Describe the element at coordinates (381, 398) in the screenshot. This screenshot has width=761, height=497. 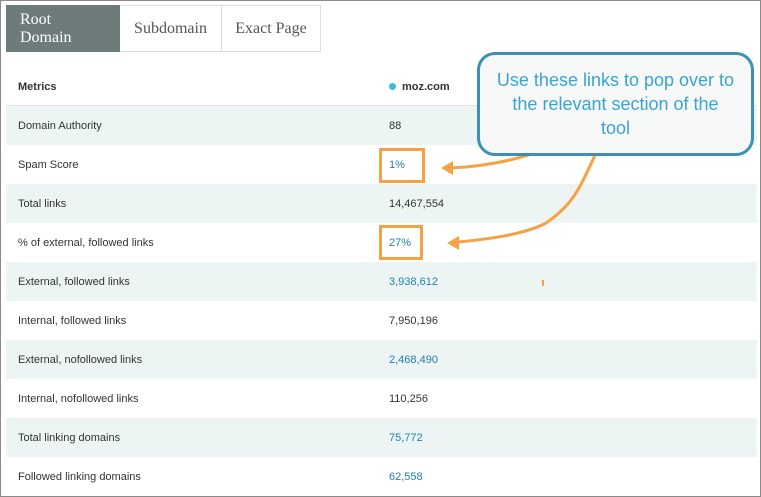
I see `table-row: Internal, nofollowed links 110,256` at that location.